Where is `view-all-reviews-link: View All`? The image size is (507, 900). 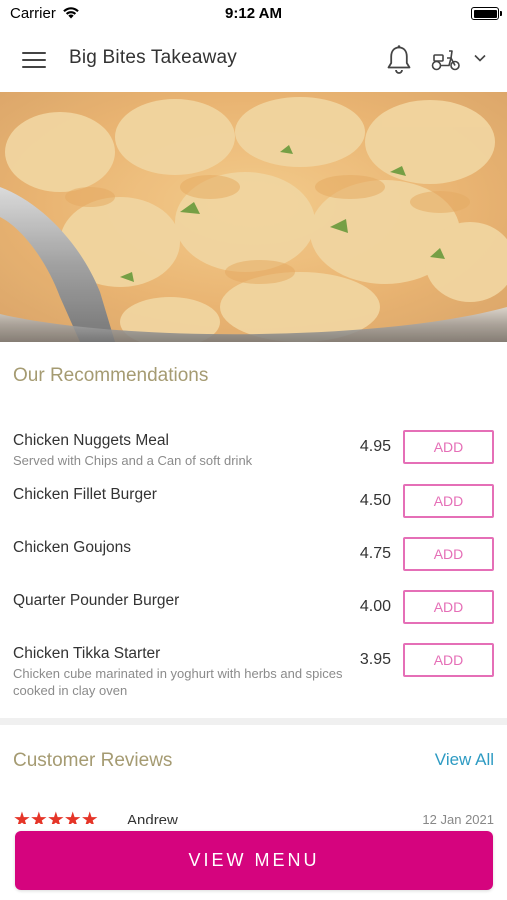 view-all-reviews-link: View All is located at coordinates (464, 760).